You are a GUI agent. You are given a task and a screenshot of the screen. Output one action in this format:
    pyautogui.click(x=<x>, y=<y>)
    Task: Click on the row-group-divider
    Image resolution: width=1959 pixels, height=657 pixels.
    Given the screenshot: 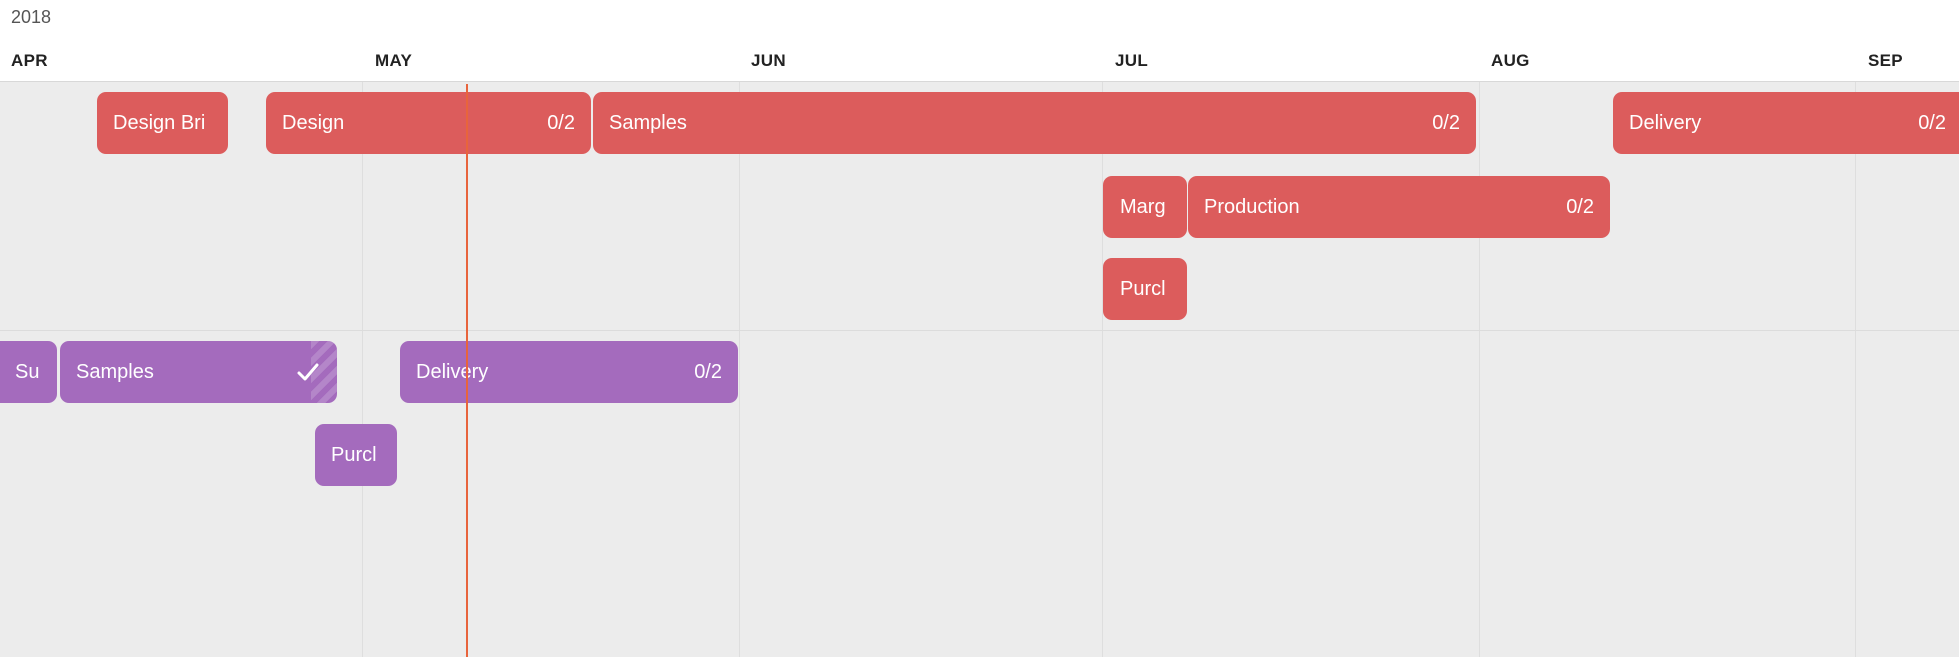 What is the action you would take?
    pyautogui.click(x=979, y=330)
    